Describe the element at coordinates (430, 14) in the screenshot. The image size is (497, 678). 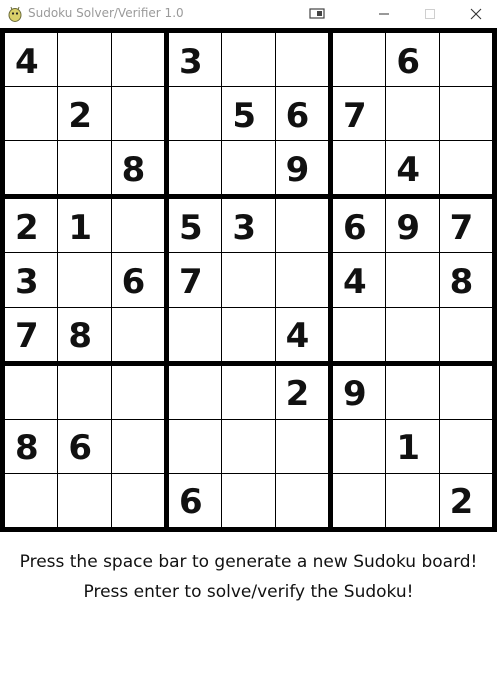
I see `maximize-icon` at that location.